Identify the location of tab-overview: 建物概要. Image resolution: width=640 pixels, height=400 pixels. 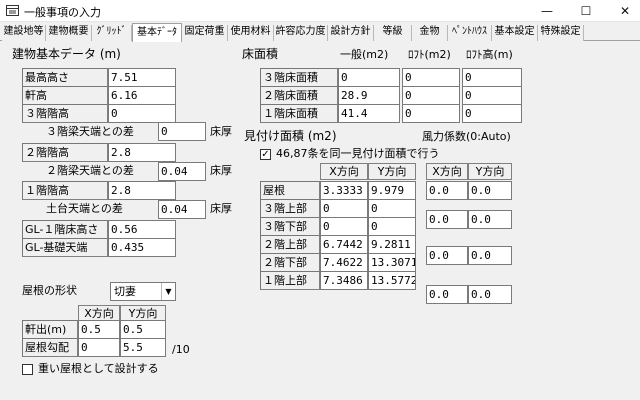
(69, 33).